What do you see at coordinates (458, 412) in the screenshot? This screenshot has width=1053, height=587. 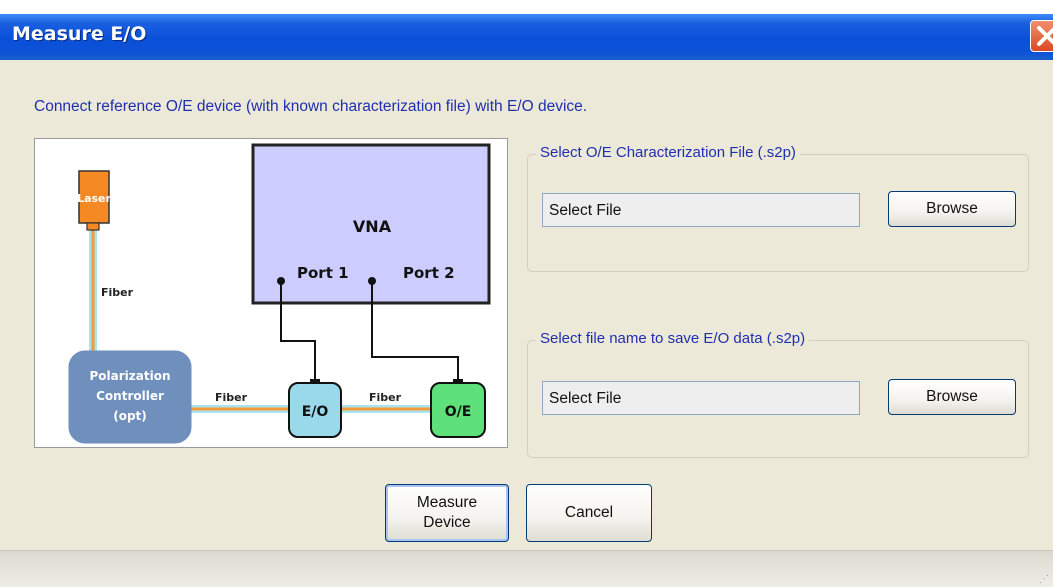 I see `oe-label: O/E` at bounding box center [458, 412].